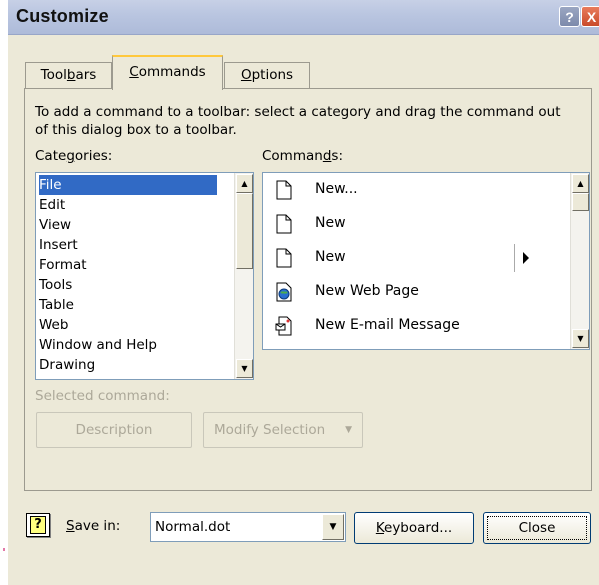  What do you see at coordinates (55, 285) in the screenshot?
I see `list-item: Tools` at bounding box center [55, 285].